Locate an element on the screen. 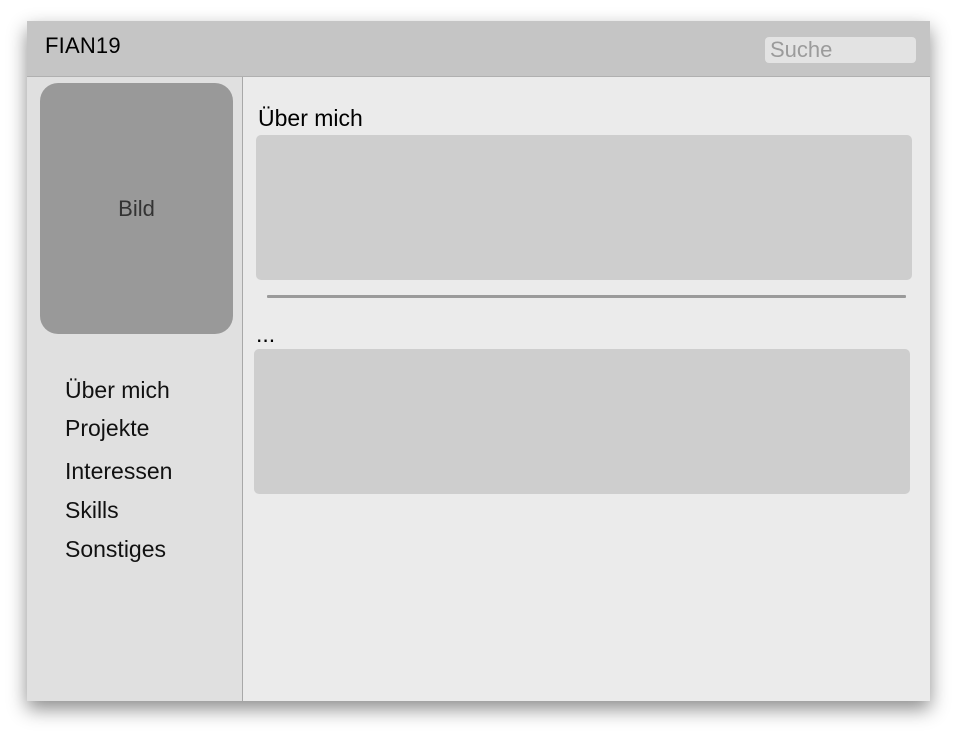 Image resolution: width=972 pixels, height=739 pixels. profile-image-label: Bild is located at coordinates (136, 208).